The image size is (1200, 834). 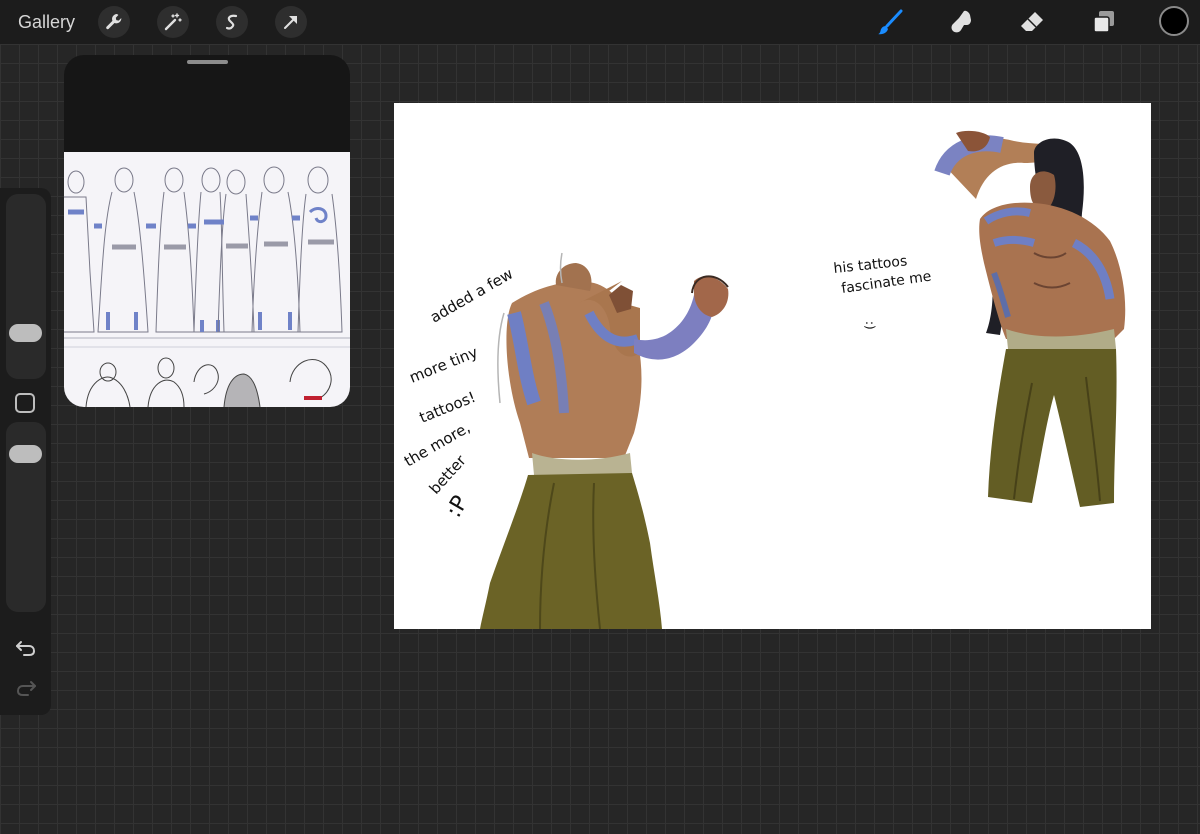 What do you see at coordinates (114, 22) in the screenshot?
I see `wrench-icon` at bounding box center [114, 22].